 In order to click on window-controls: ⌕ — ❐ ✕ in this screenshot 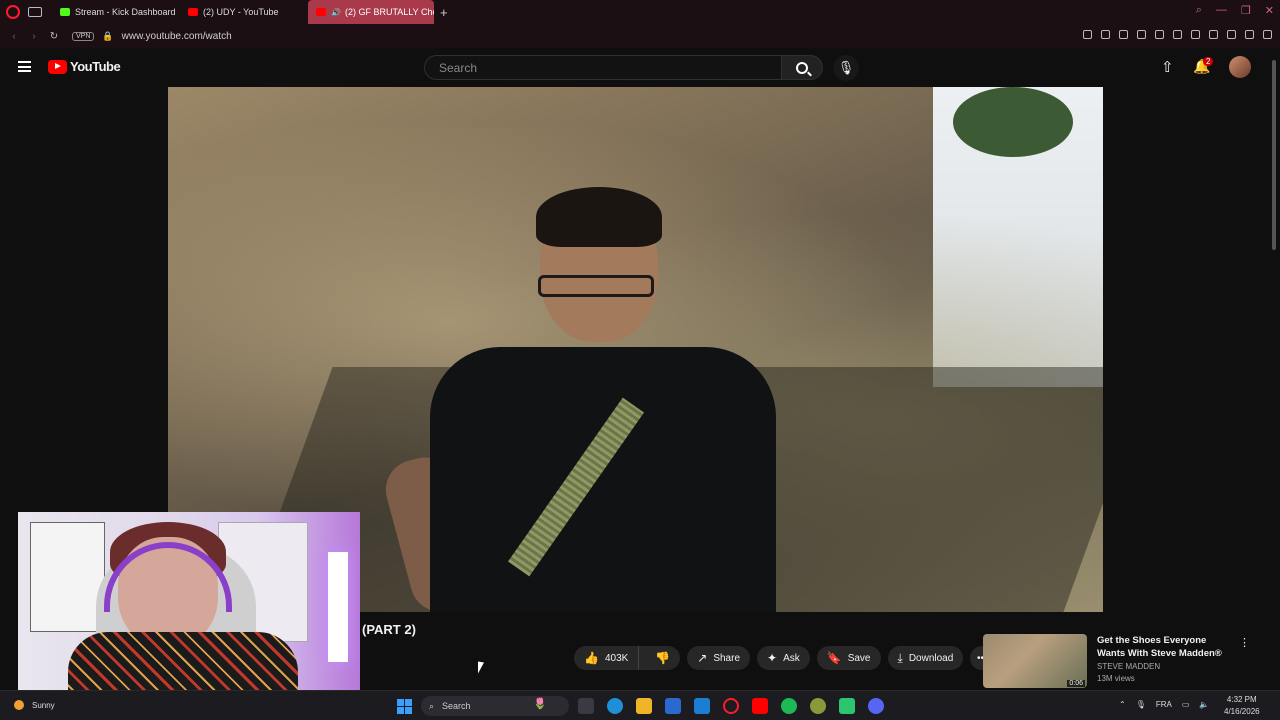, I will do `click(1235, 10)`.